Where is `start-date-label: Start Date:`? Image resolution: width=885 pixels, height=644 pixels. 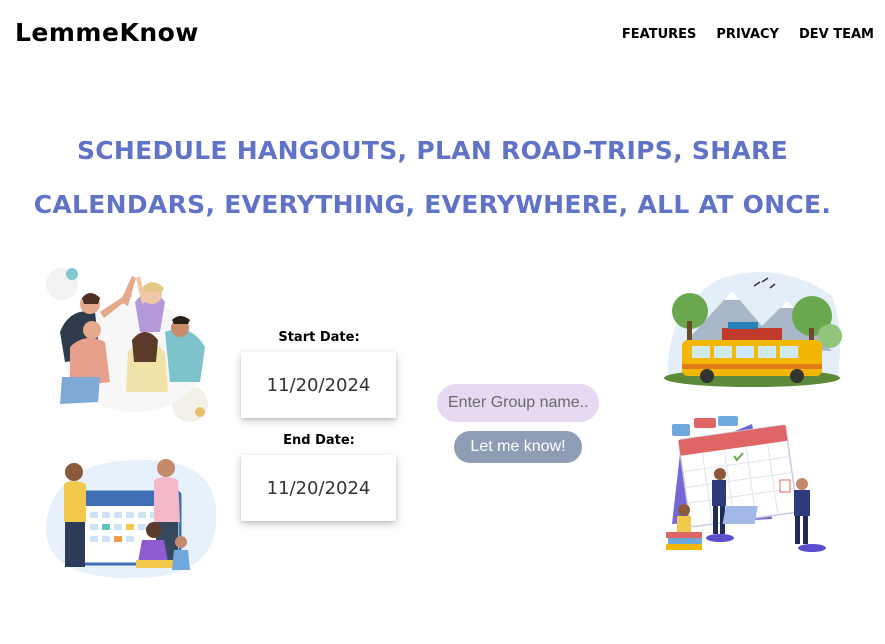
start-date-label: Start Date: is located at coordinates (319, 337).